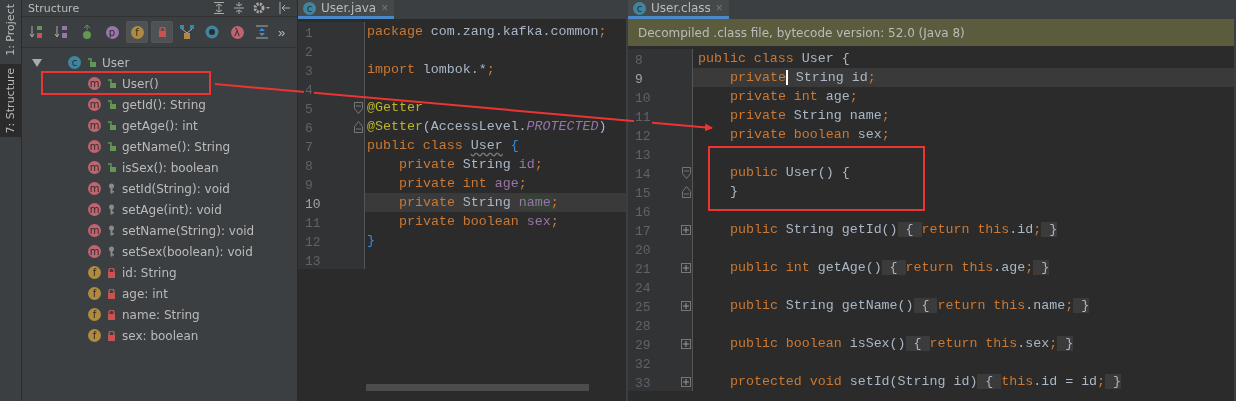  Describe the element at coordinates (893, 229) in the screenshot. I see `code-line: public String getId() { return this.id; }` at that location.